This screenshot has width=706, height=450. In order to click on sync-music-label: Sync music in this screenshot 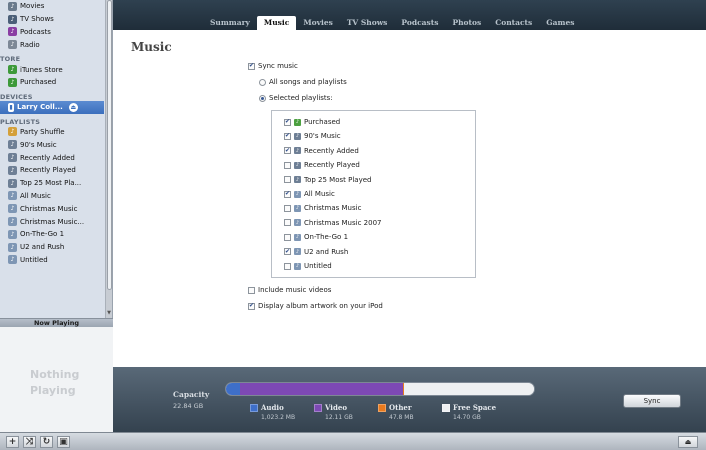, I will do `click(278, 66)`.